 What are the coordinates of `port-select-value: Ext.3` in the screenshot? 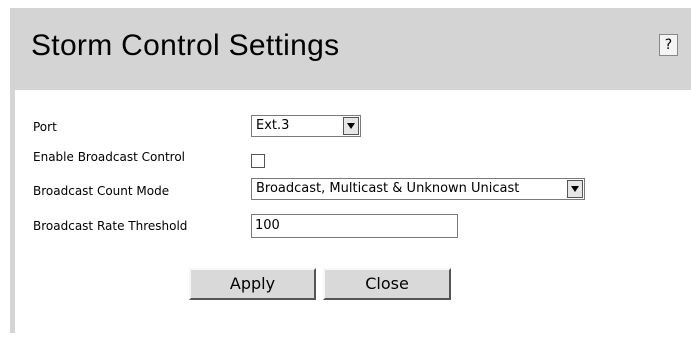 It's located at (273, 125).